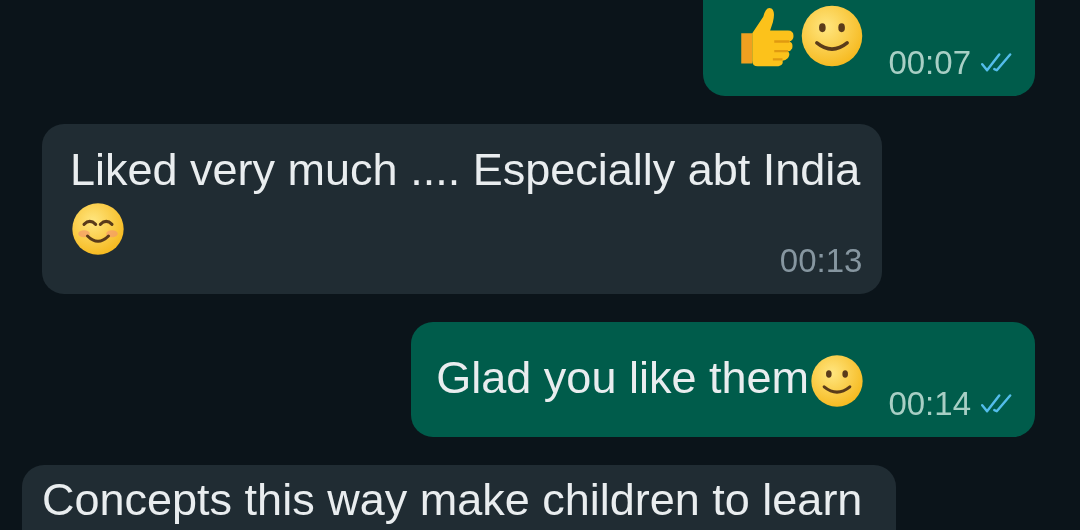 The image size is (1080, 530). Describe the element at coordinates (452, 500) in the screenshot. I see `message-text: Concepts this way make children to learn` at that location.